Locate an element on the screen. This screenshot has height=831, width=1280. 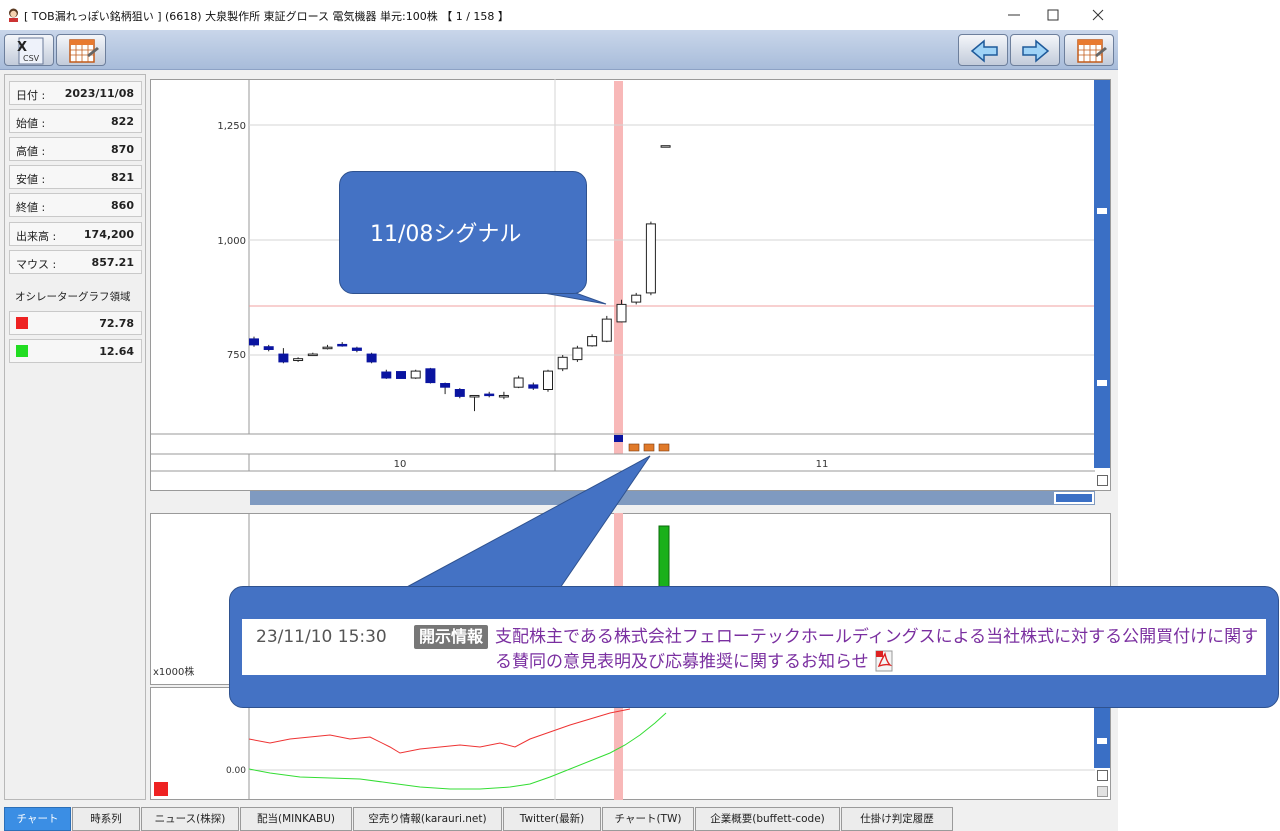
signal-callout-text: 11/08シグナル is located at coordinates (446, 234).